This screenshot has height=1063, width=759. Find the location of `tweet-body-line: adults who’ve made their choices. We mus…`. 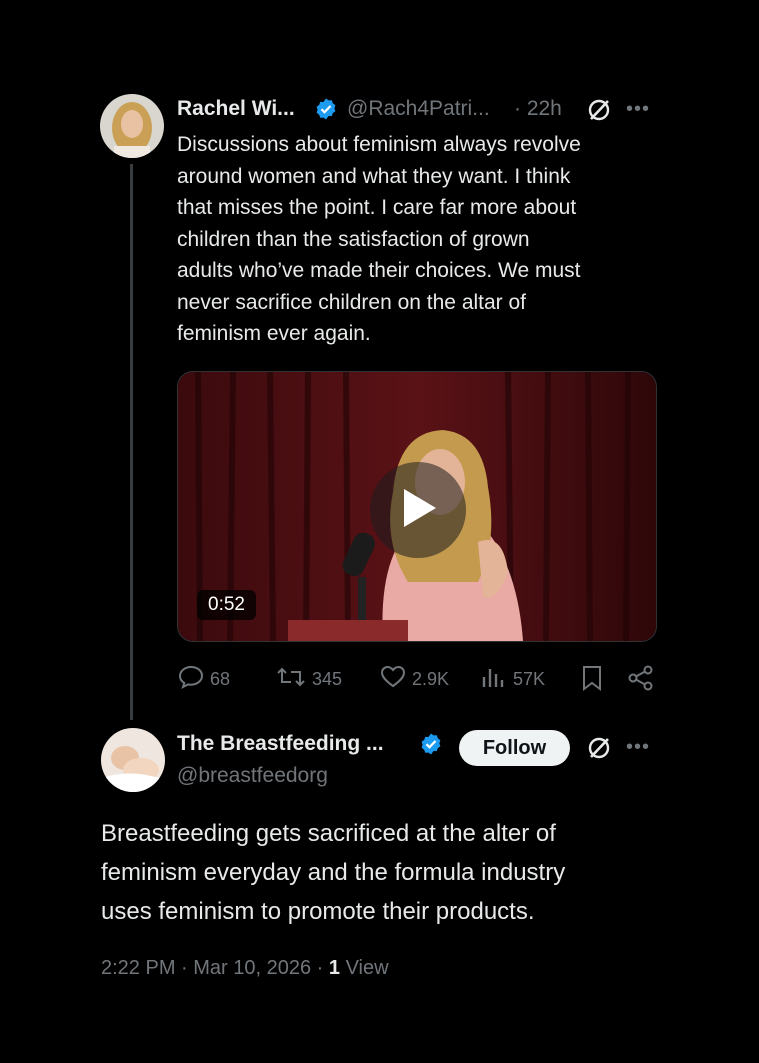

tweet-body-line: adults who’ve made their choices. We mus… is located at coordinates (379, 270).